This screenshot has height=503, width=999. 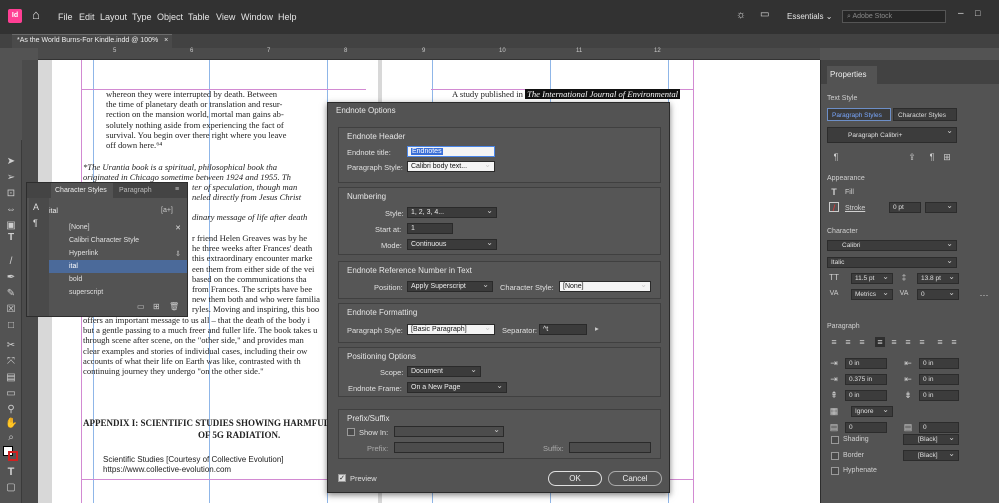 What do you see at coordinates (118, 292) in the screenshot?
I see `style-superscript: superscript` at bounding box center [118, 292].